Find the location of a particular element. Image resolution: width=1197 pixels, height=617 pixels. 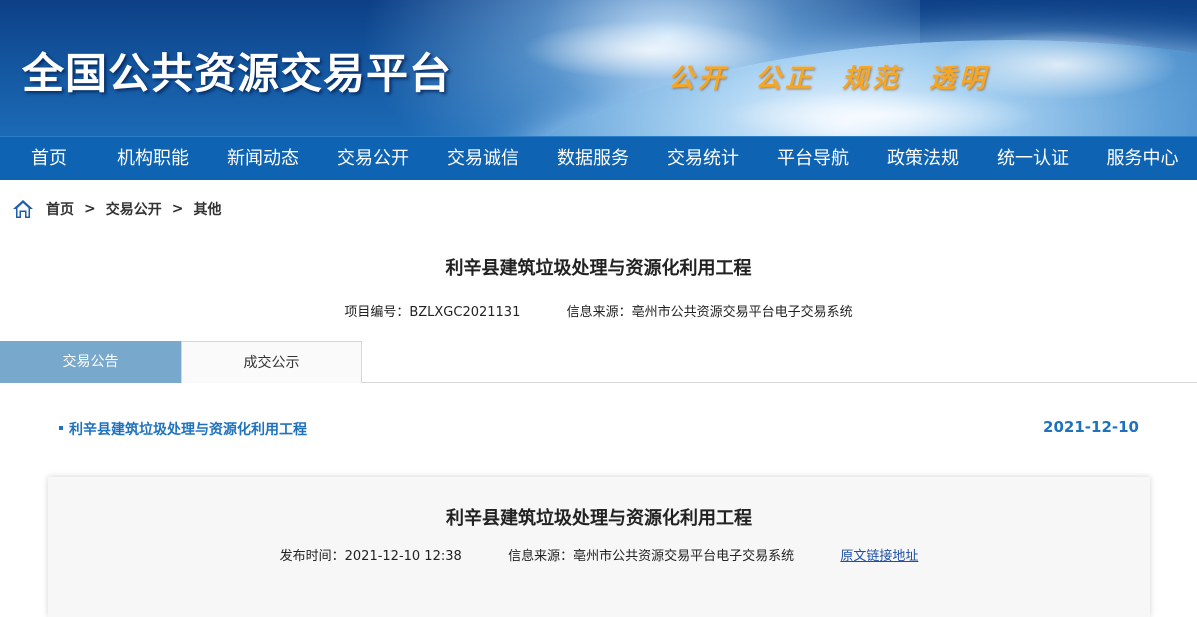

card-title: 利辛县建筑垃圾处理与资源化利用工程 is located at coordinates (599, 518).